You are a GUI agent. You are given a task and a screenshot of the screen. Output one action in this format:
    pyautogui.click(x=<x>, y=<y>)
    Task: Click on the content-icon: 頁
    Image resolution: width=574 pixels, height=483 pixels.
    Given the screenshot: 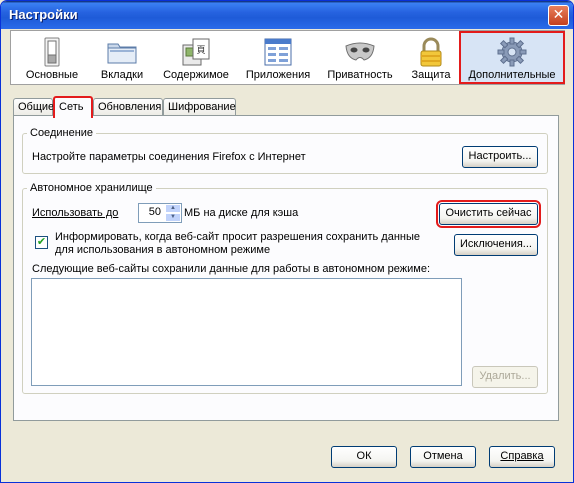 What is the action you would take?
    pyautogui.click(x=196, y=52)
    